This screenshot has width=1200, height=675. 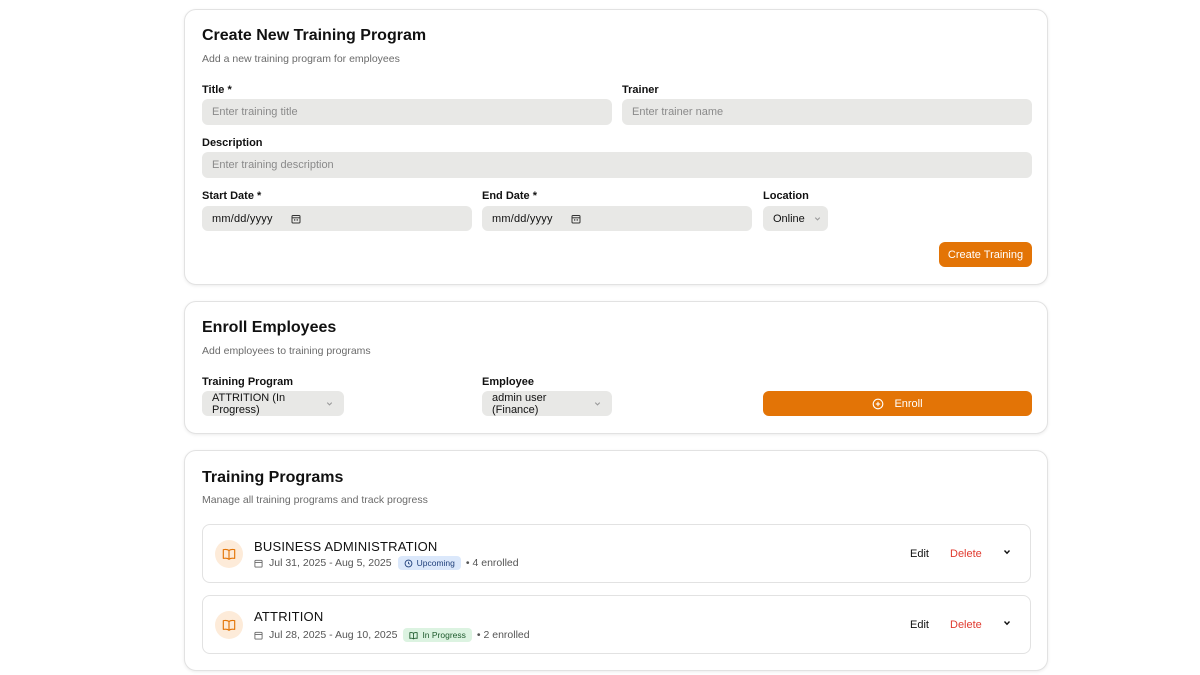 What do you see at coordinates (908, 403) in the screenshot?
I see `enroll-button-label: Enroll` at bounding box center [908, 403].